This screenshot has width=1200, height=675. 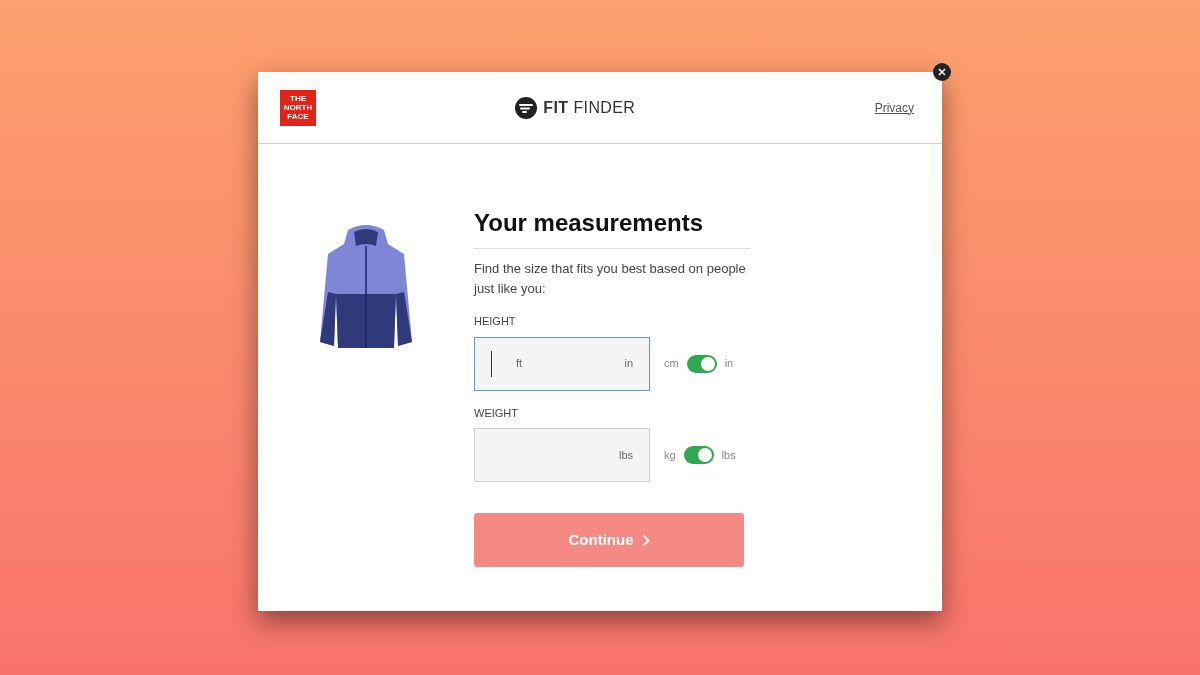 I want to click on unit-label: lbs, so click(x=625, y=455).